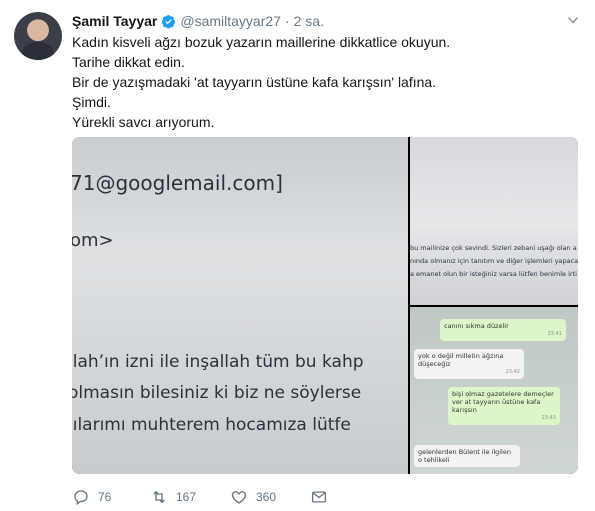  I want to click on tweet-header: Şamil Tayyar @samiltayyar27 · 2 sa., so click(198, 21).